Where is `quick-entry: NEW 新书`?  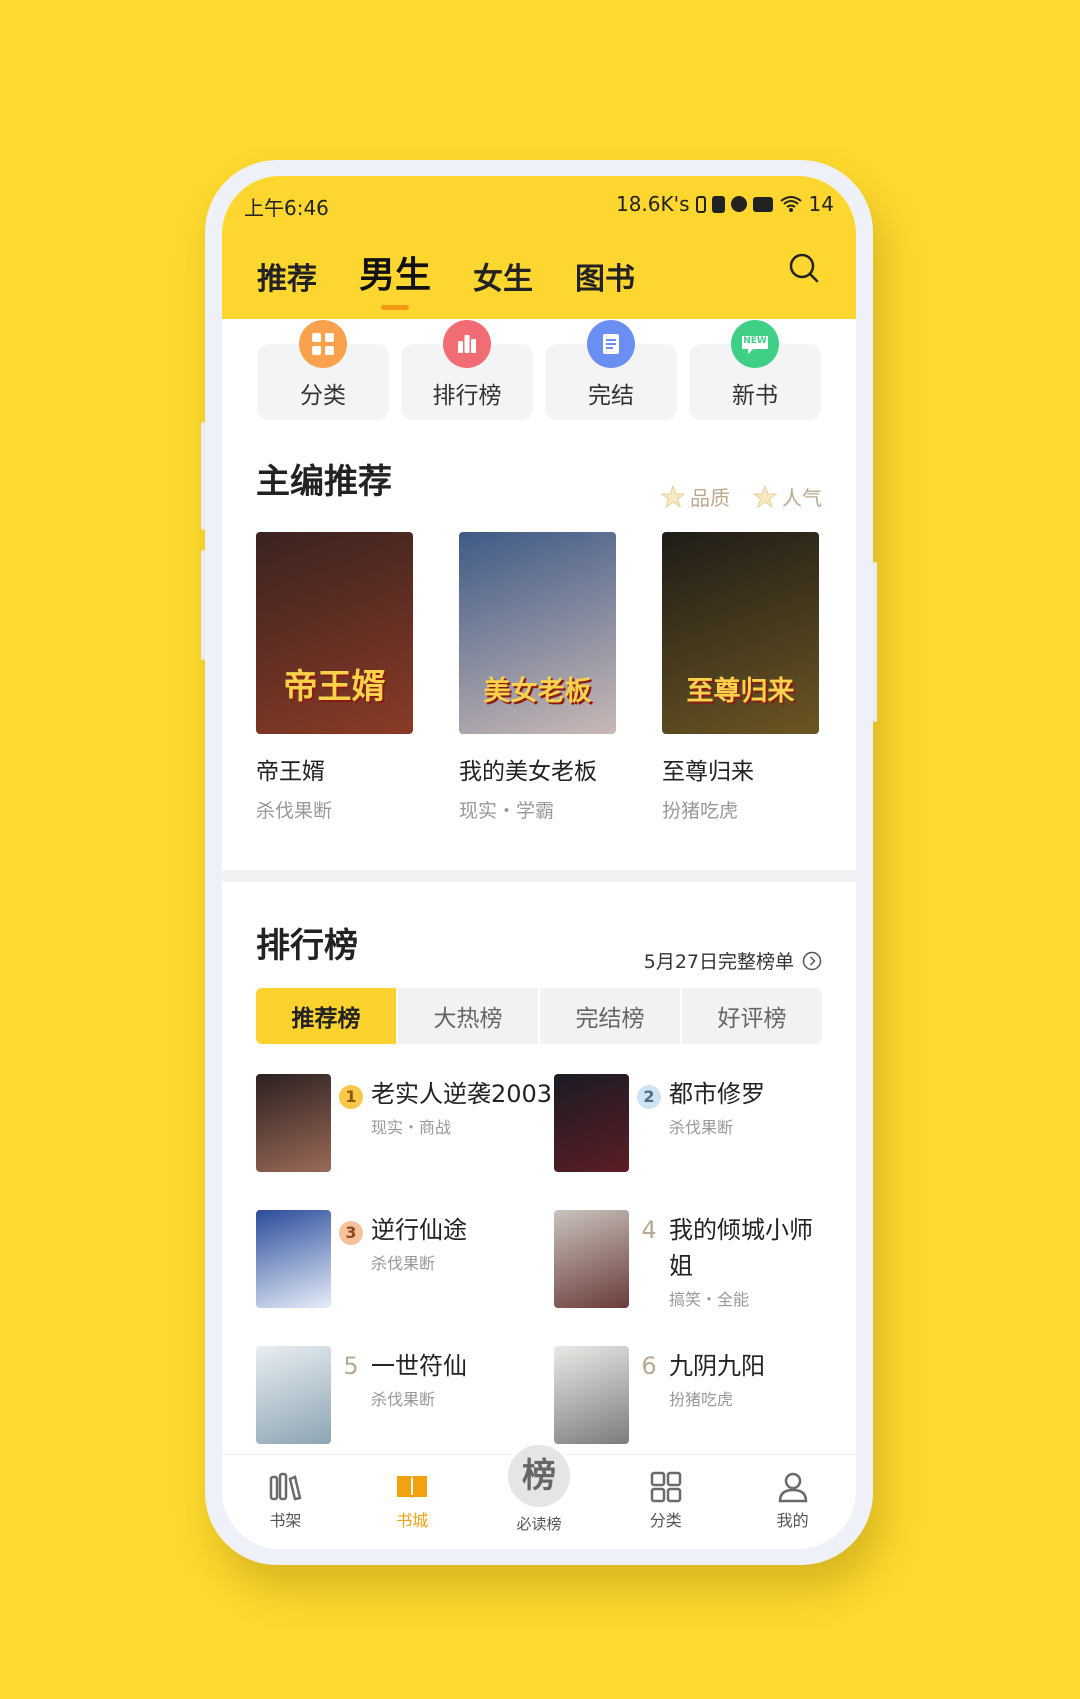 quick-entry: NEW 新书 is located at coordinates (755, 370).